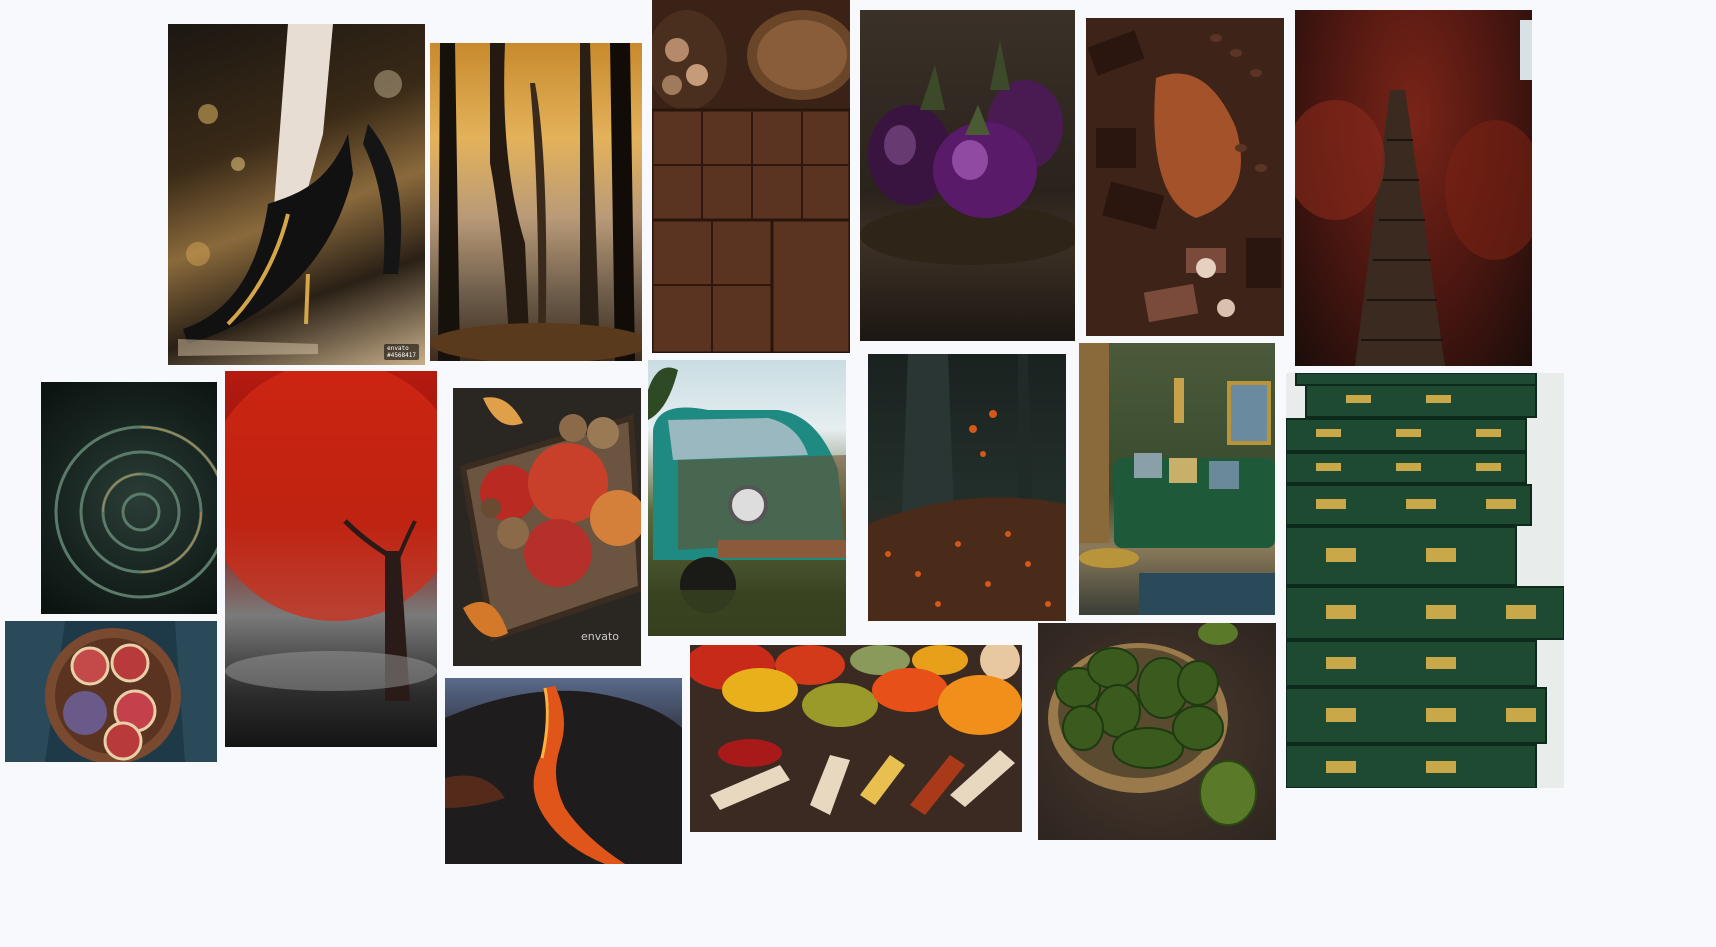 The height and width of the screenshot is (947, 1716). I want to click on spices-illustration, so click(856, 730).